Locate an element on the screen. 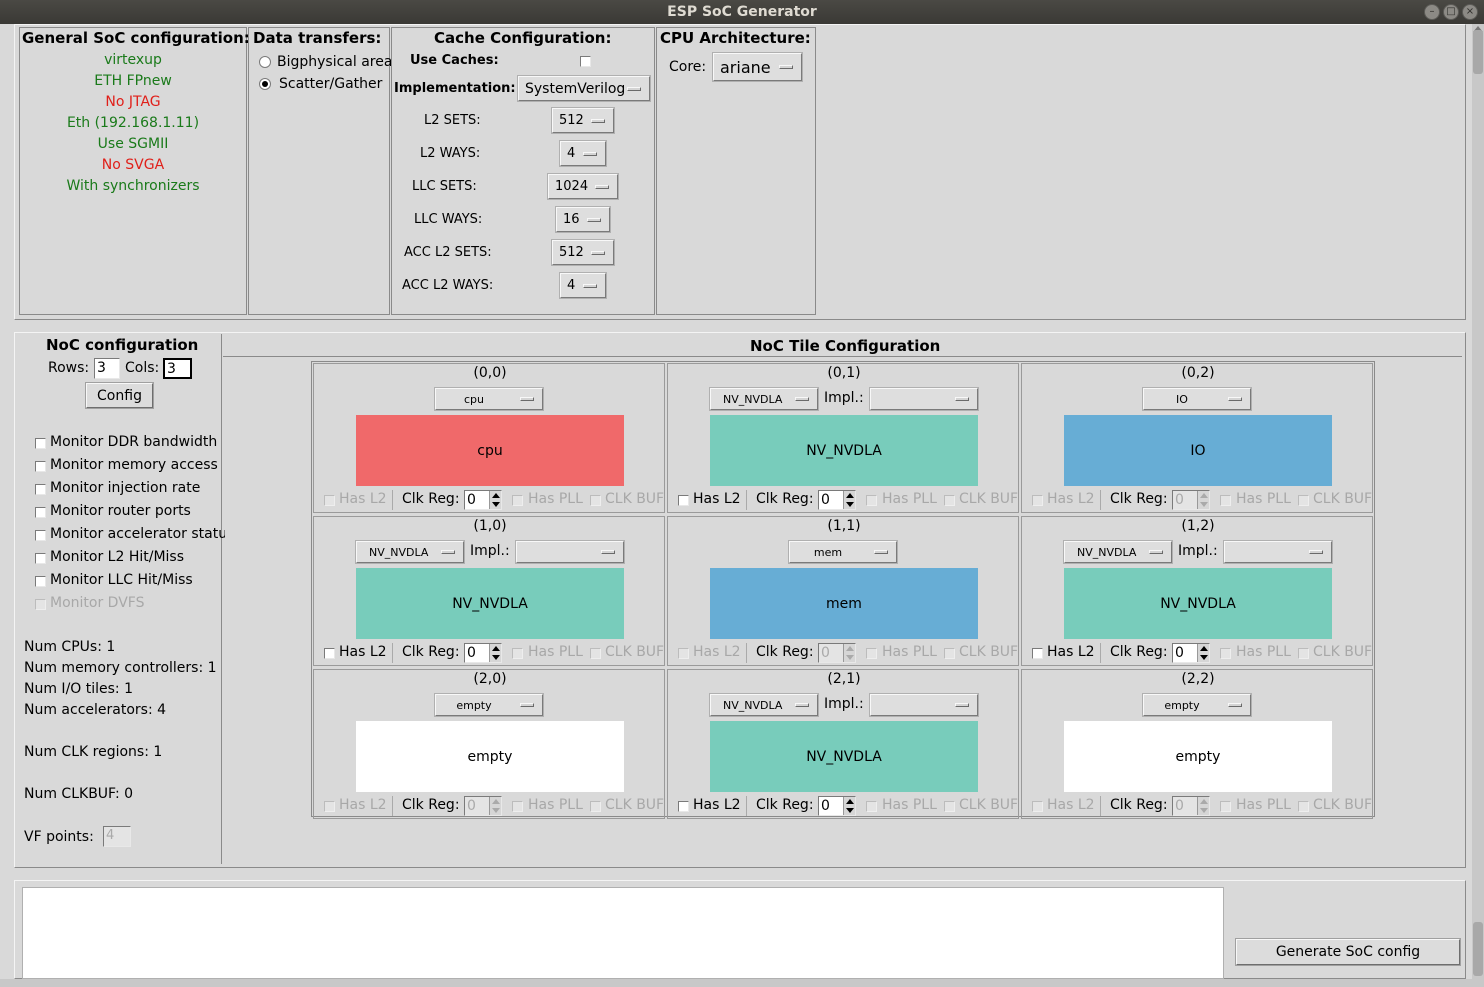 The width and height of the screenshot is (1484, 987). rows-input: 3 is located at coordinates (107, 368).